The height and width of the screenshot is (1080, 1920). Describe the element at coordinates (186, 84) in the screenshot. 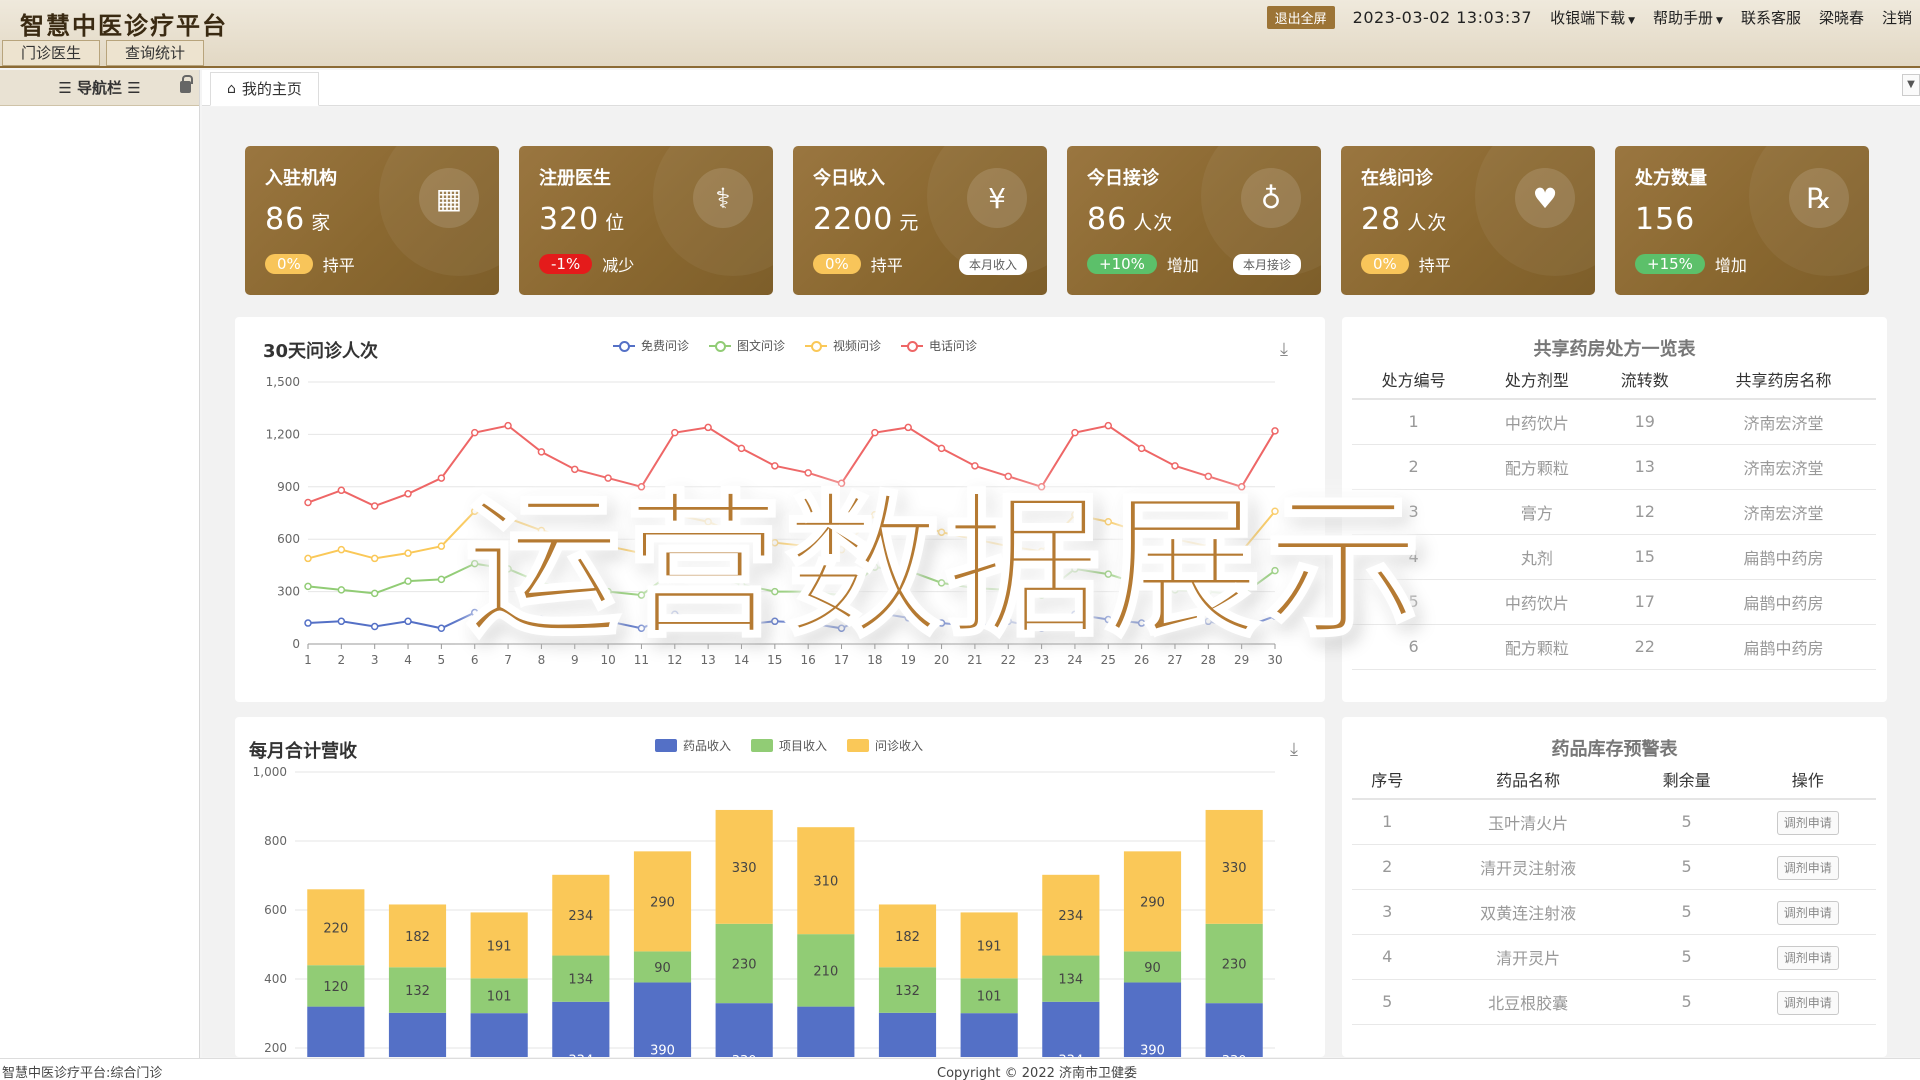

I see `lock-icon` at that location.